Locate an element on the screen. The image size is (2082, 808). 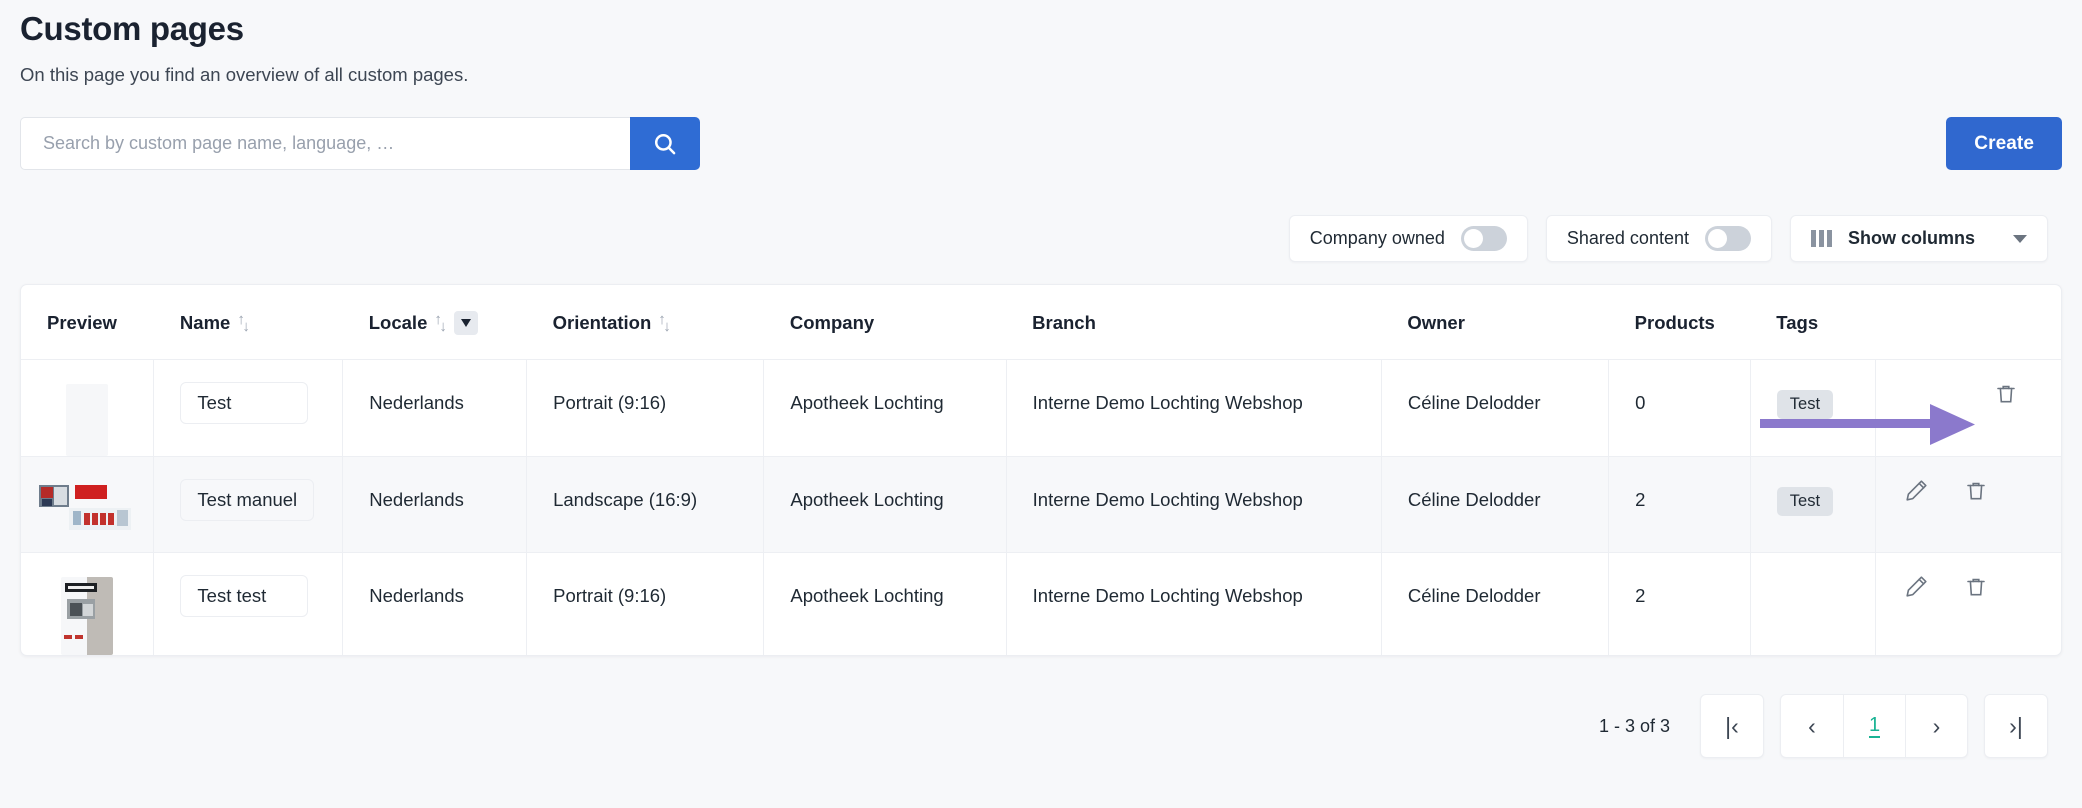
name-field: Test is located at coordinates (244, 403).